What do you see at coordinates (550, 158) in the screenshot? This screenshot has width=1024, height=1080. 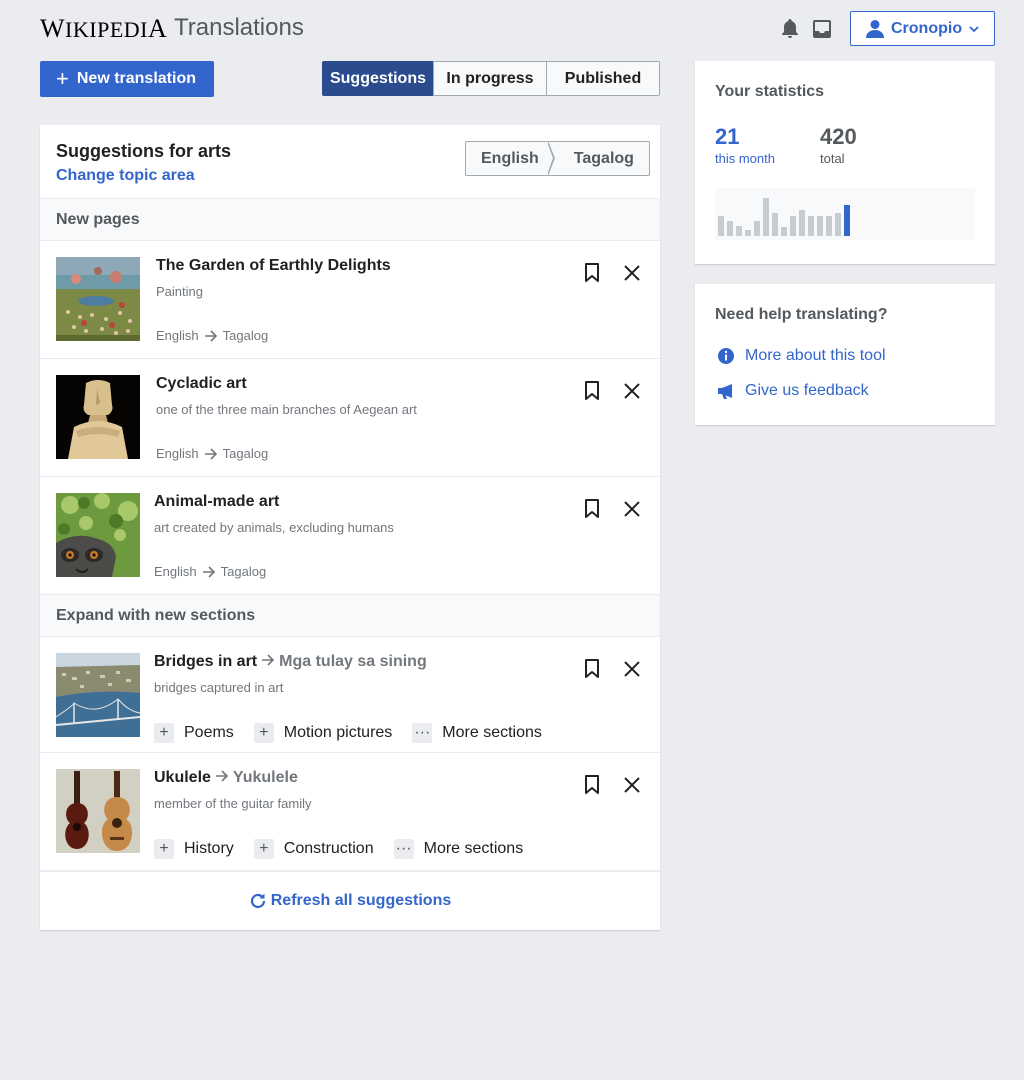 I see `language-separator` at bounding box center [550, 158].